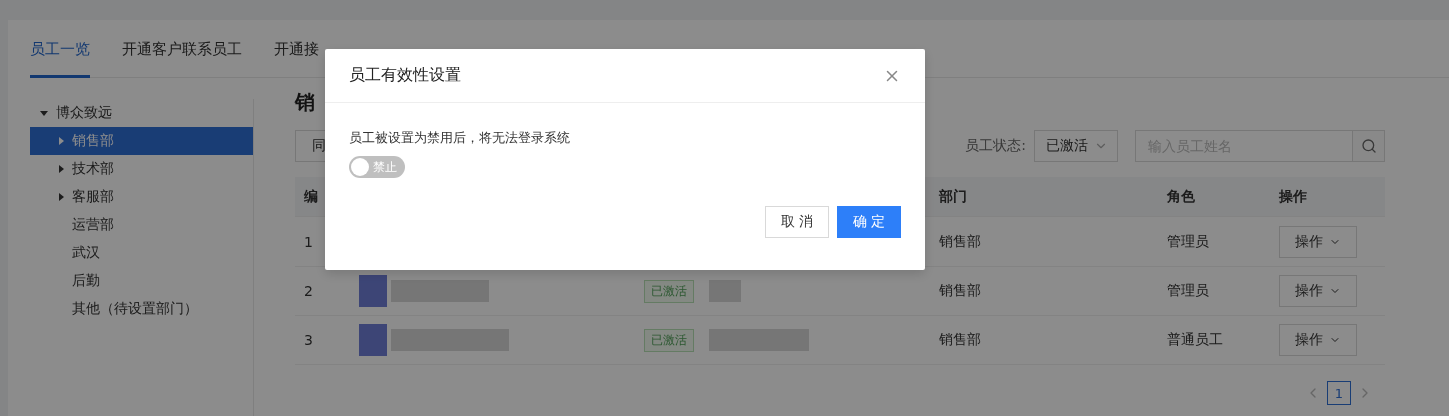 The image size is (1449, 416). What do you see at coordinates (311, 196) in the screenshot?
I see `column-header: 编` at bounding box center [311, 196].